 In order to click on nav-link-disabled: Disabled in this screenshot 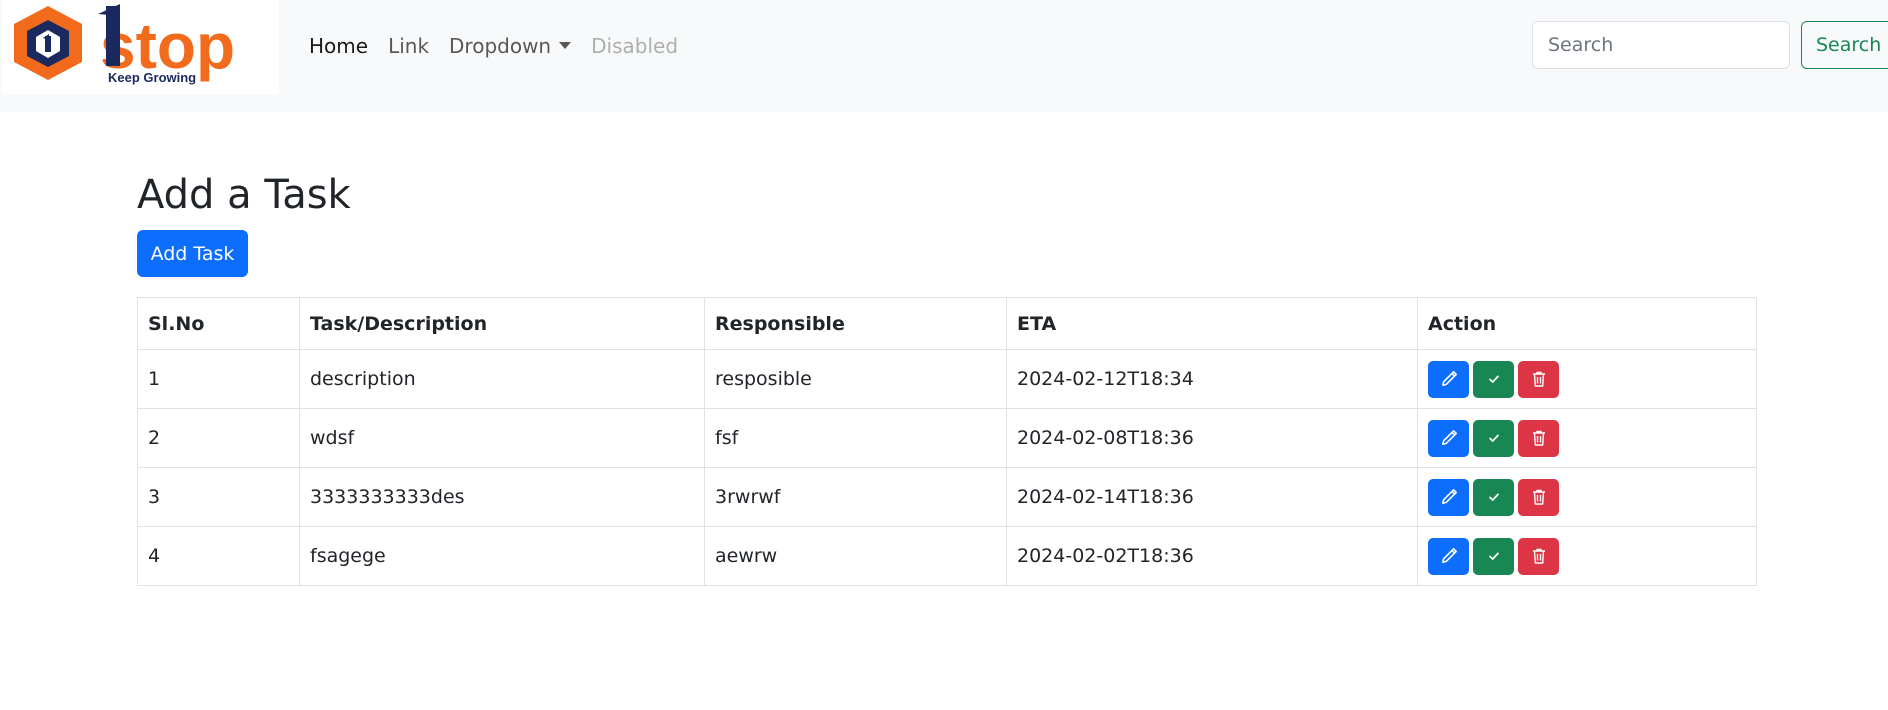, I will do `click(635, 46)`.